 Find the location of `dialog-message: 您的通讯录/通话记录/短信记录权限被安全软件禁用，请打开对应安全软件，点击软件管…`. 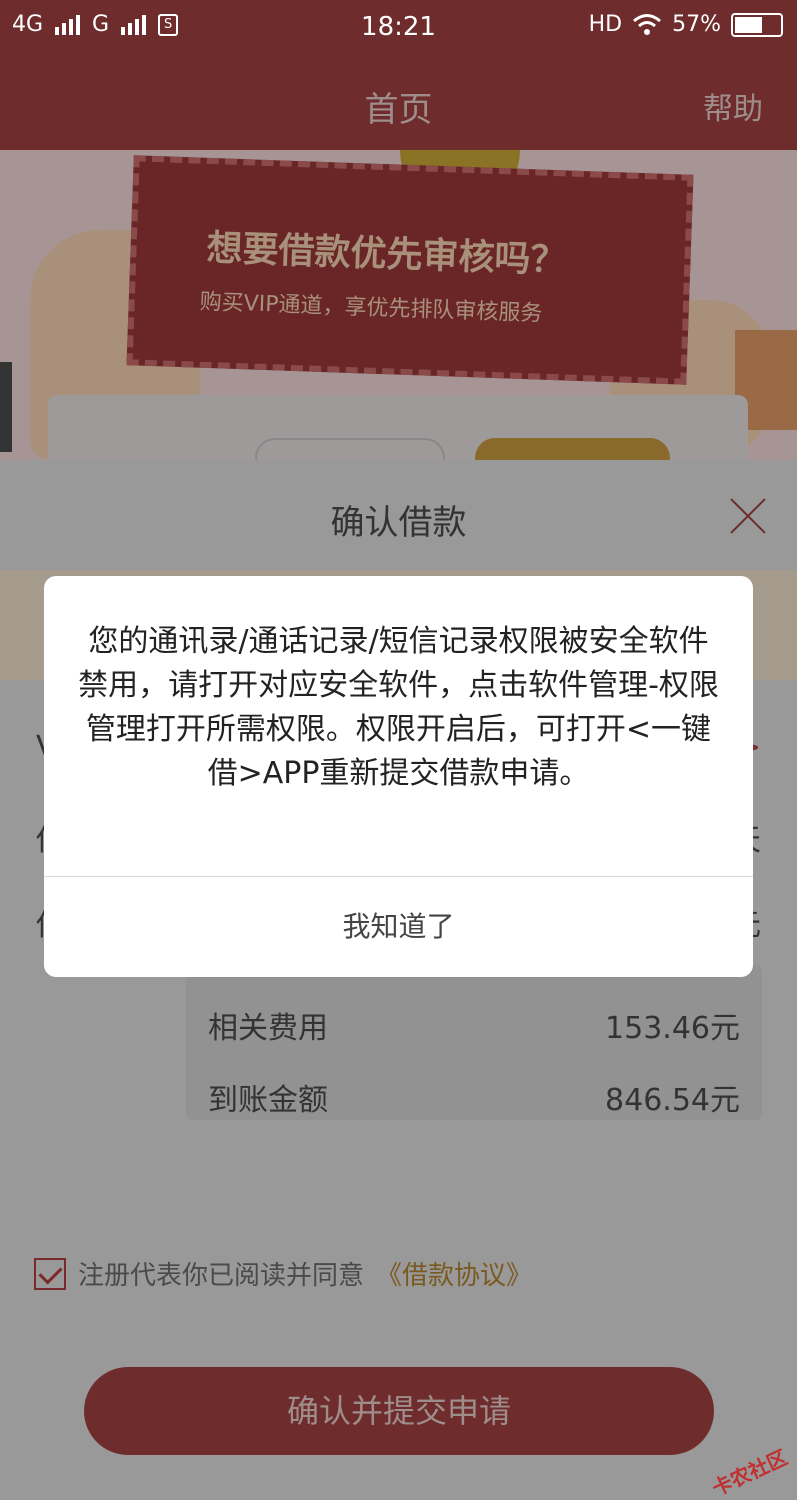

dialog-message: 您的通讯录/通话记录/短信记录权限被安全软件禁用，请打开对应安全软件，点击软件管… is located at coordinates (398, 707).